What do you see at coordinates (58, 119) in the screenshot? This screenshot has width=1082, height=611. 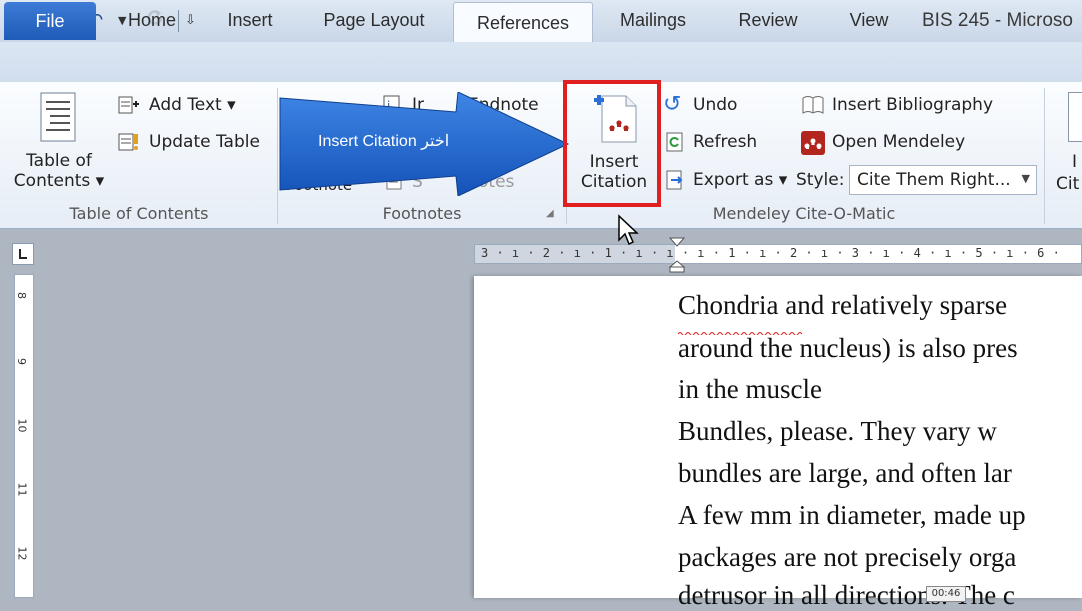 I see `table-of-contents-icon` at bounding box center [58, 119].